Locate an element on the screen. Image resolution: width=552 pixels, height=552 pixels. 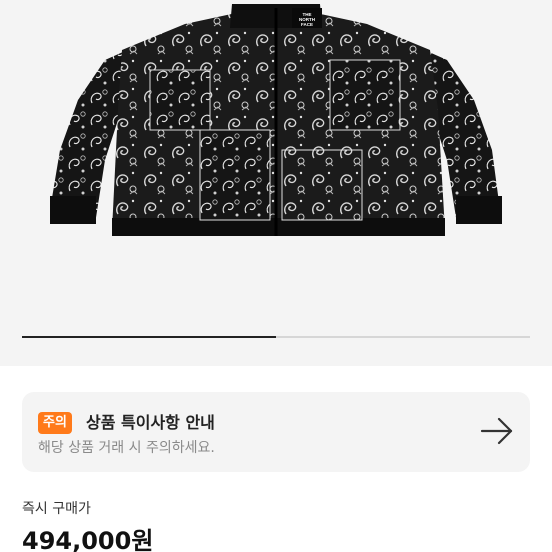
product-notice-card: 주의 상품 특이사항 안내 해당 상품 거래 시 주의하세요. is located at coordinates (276, 432).